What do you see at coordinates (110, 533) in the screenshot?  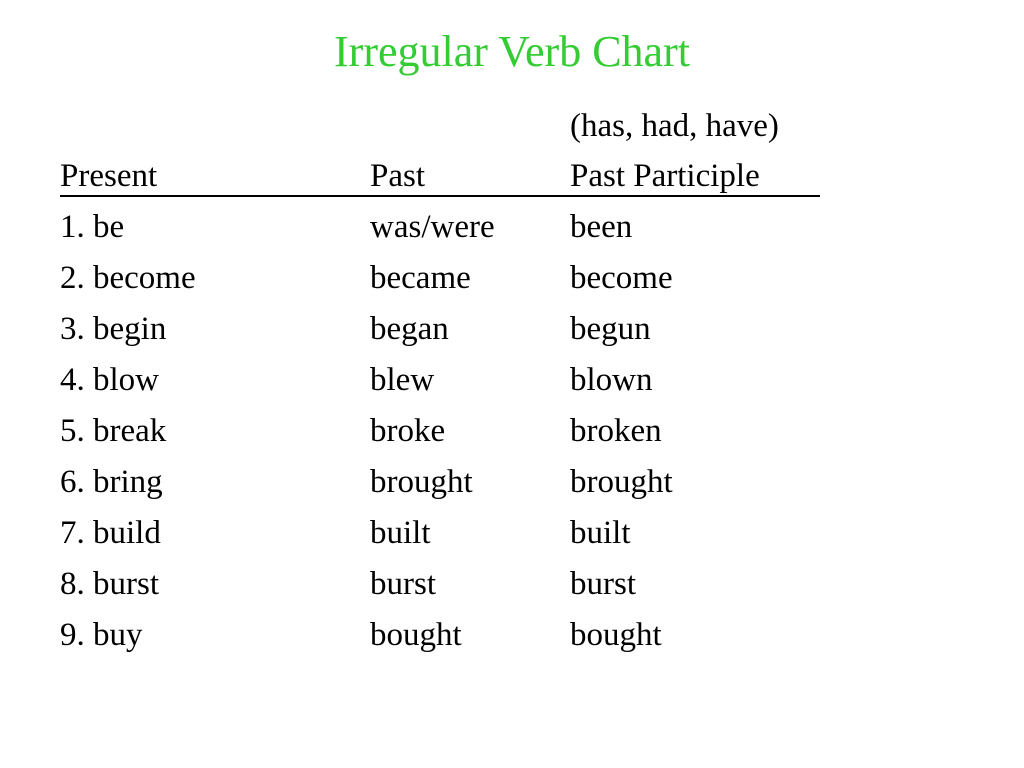 I see `cell-present: 7. build` at bounding box center [110, 533].